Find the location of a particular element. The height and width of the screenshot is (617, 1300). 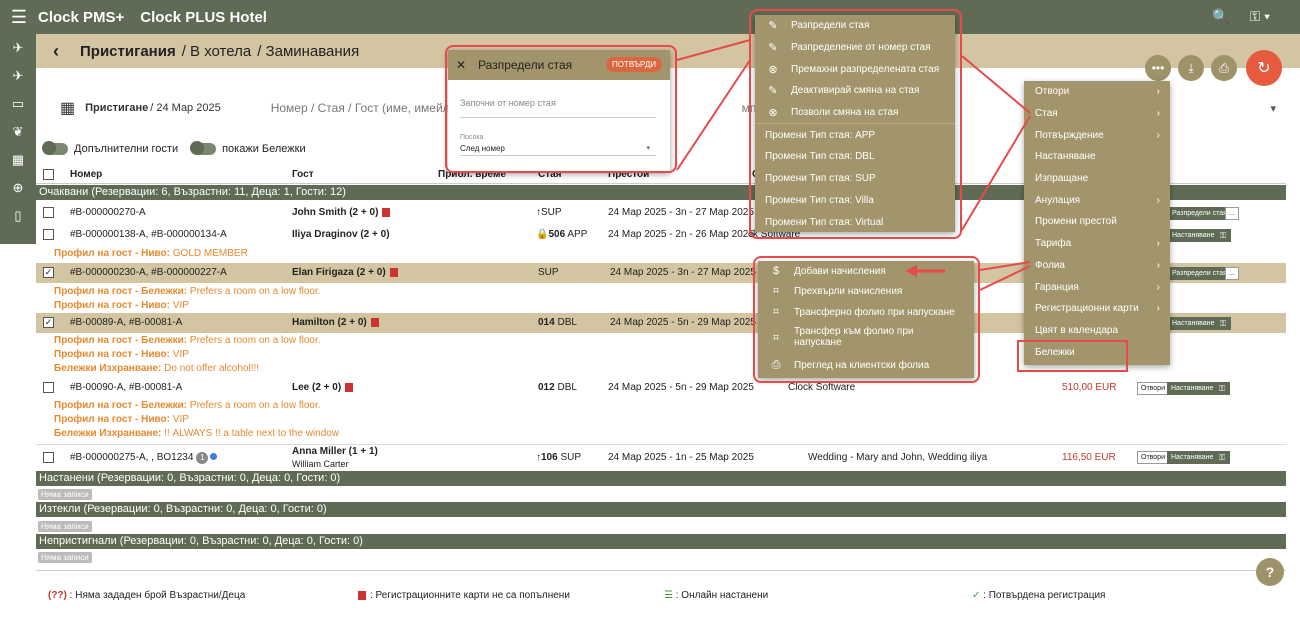

reg-card-icon is located at coordinates (393, 272).